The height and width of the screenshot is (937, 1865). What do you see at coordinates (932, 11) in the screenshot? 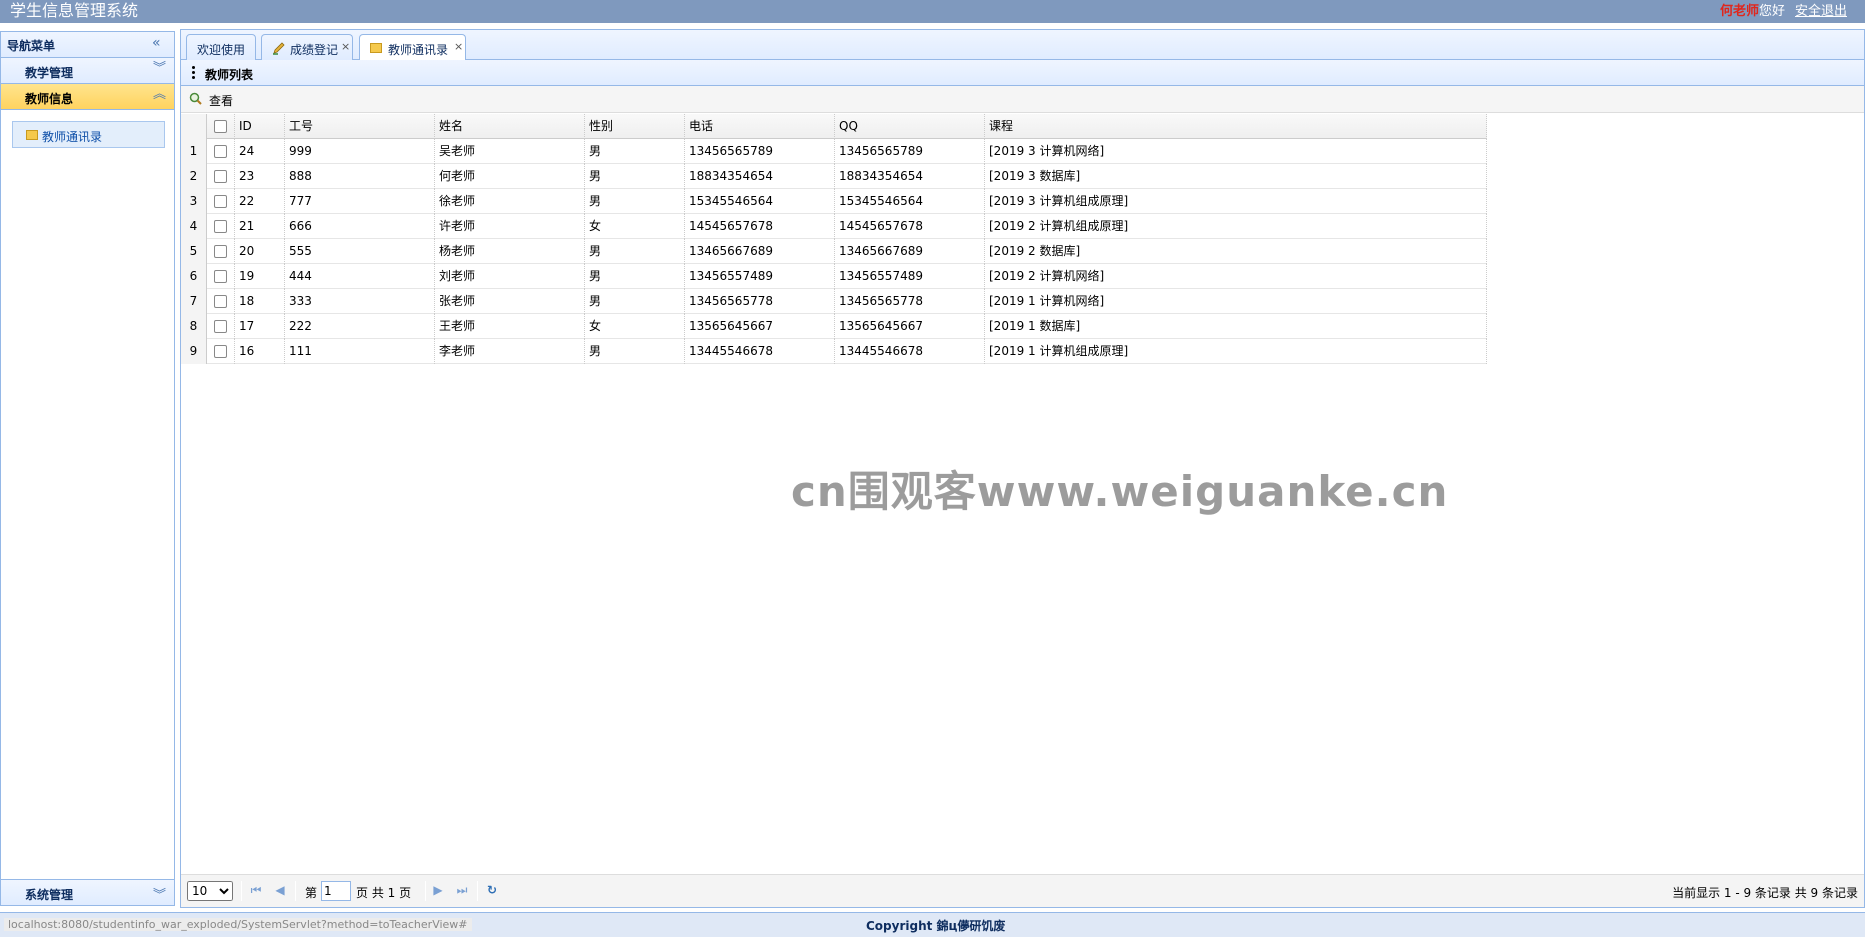
I see `app-header: 学生信息管理系统 何老师您好 安全退出` at bounding box center [932, 11].